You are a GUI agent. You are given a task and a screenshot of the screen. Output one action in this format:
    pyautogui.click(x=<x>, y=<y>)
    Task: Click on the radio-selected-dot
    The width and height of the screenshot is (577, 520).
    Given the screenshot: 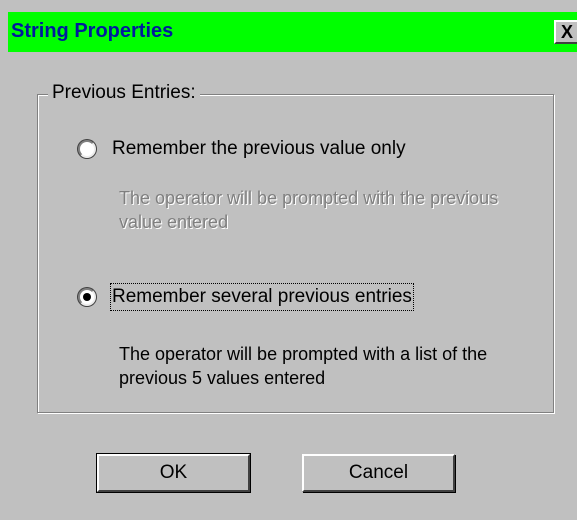 What is the action you would take?
    pyautogui.click(x=87, y=297)
    